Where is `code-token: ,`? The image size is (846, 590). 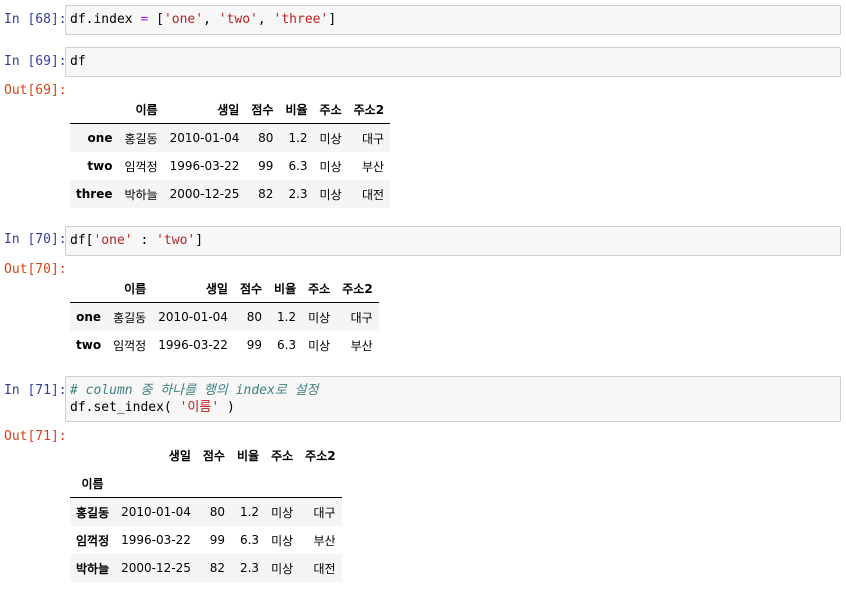 code-token: , is located at coordinates (265, 19).